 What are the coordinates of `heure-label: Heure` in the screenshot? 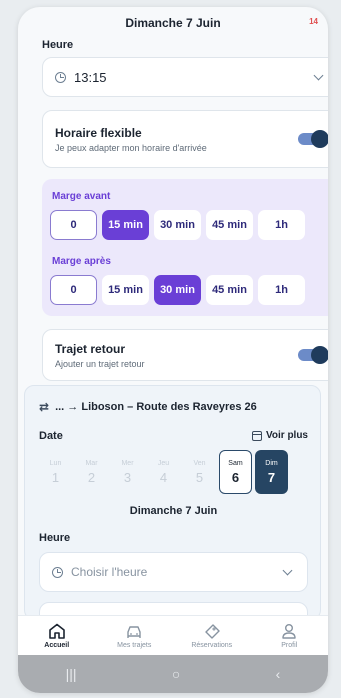 It's located at (58, 45).